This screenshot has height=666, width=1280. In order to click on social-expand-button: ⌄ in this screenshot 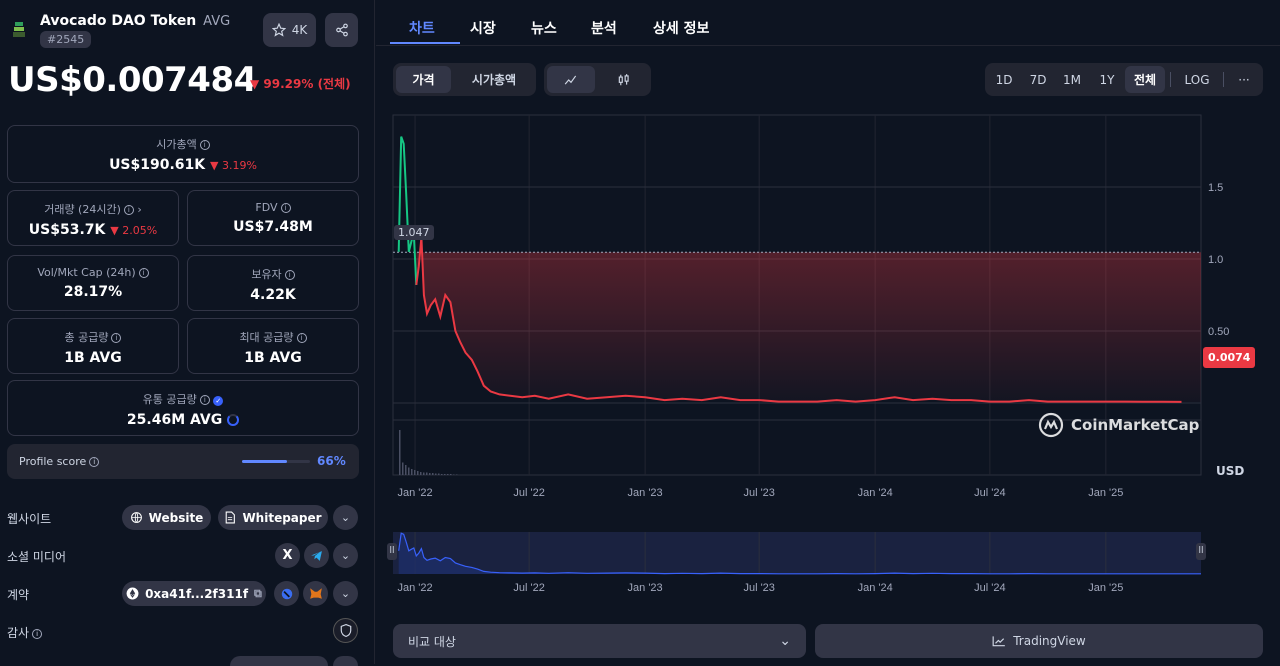, I will do `click(345, 555)`.